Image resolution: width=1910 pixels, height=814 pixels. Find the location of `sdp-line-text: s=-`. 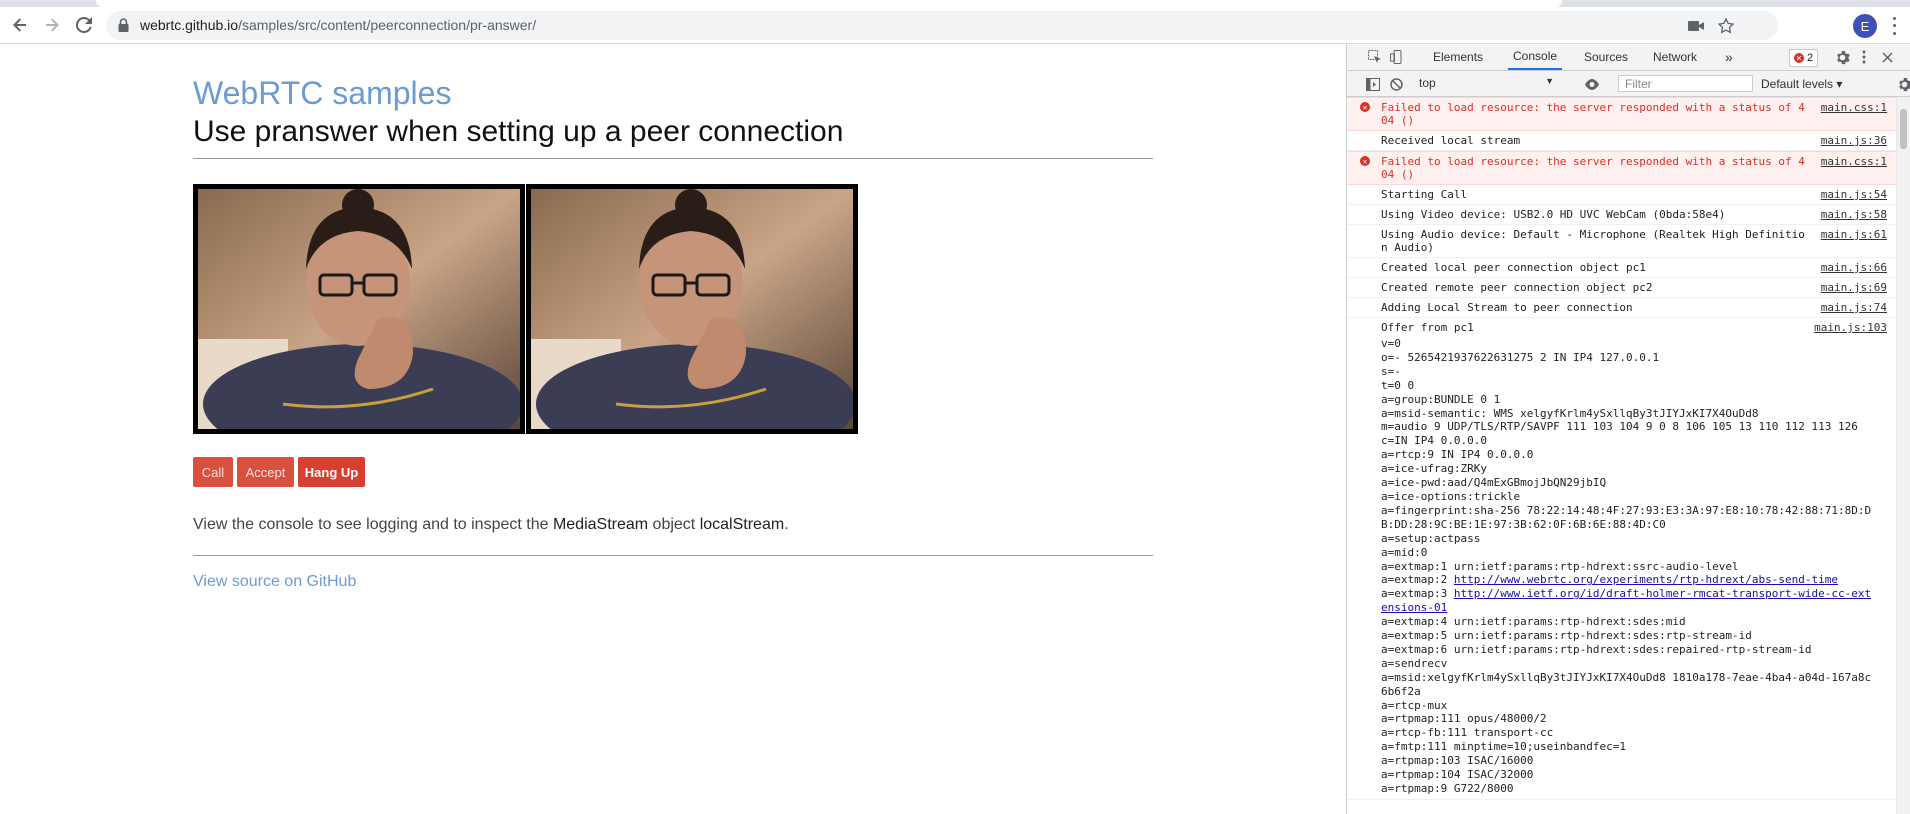

sdp-line-text: s=- is located at coordinates (1391, 371).